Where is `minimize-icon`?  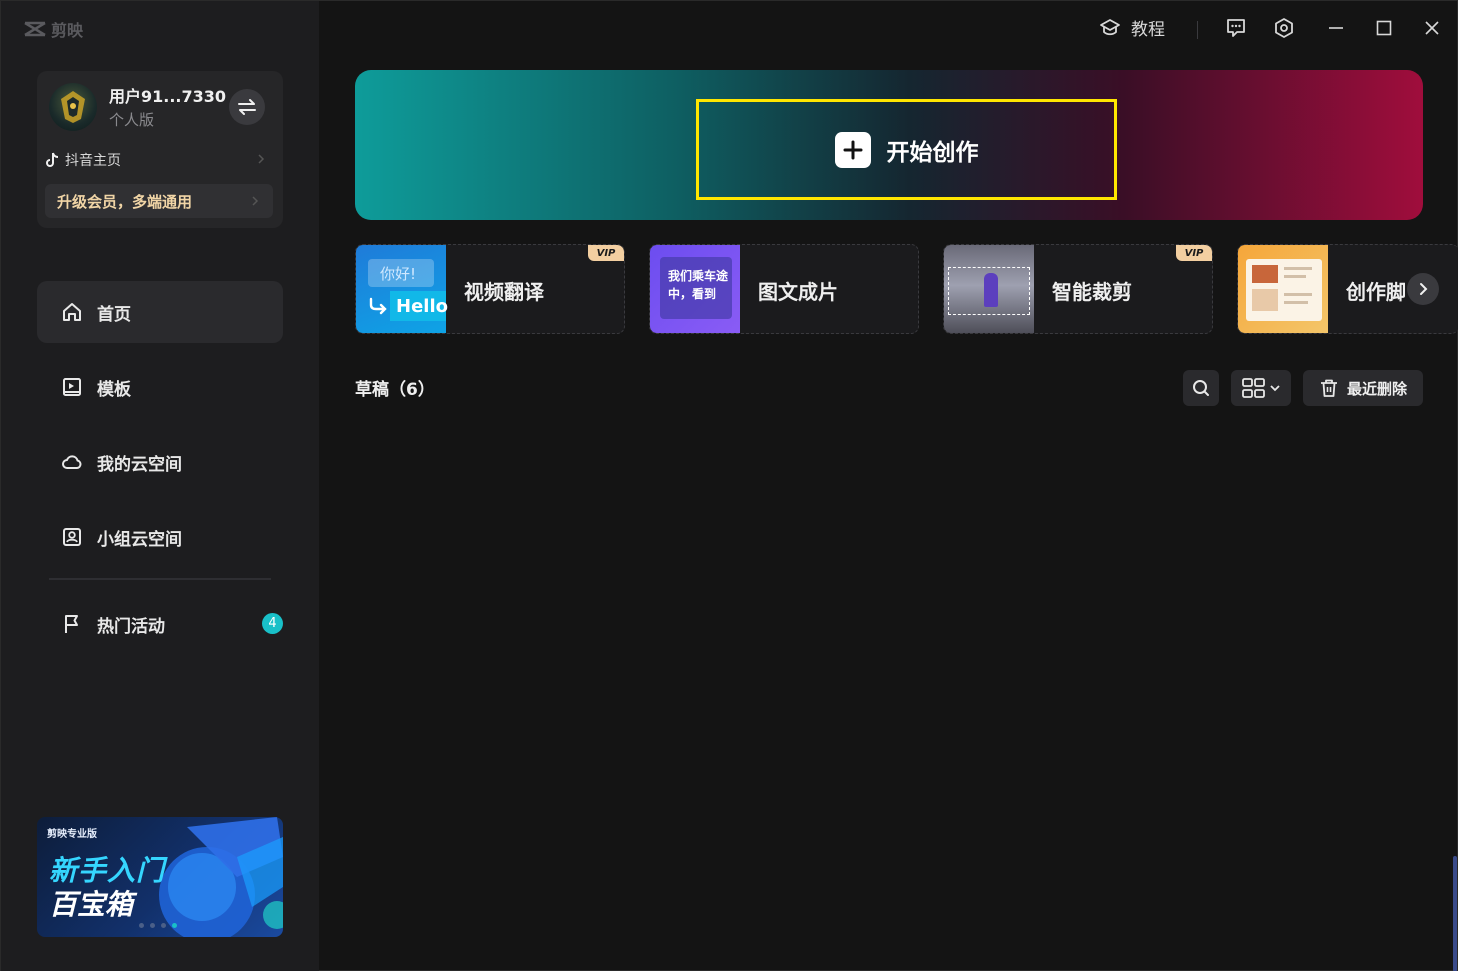
minimize-icon is located at coordinates (1336, 28).